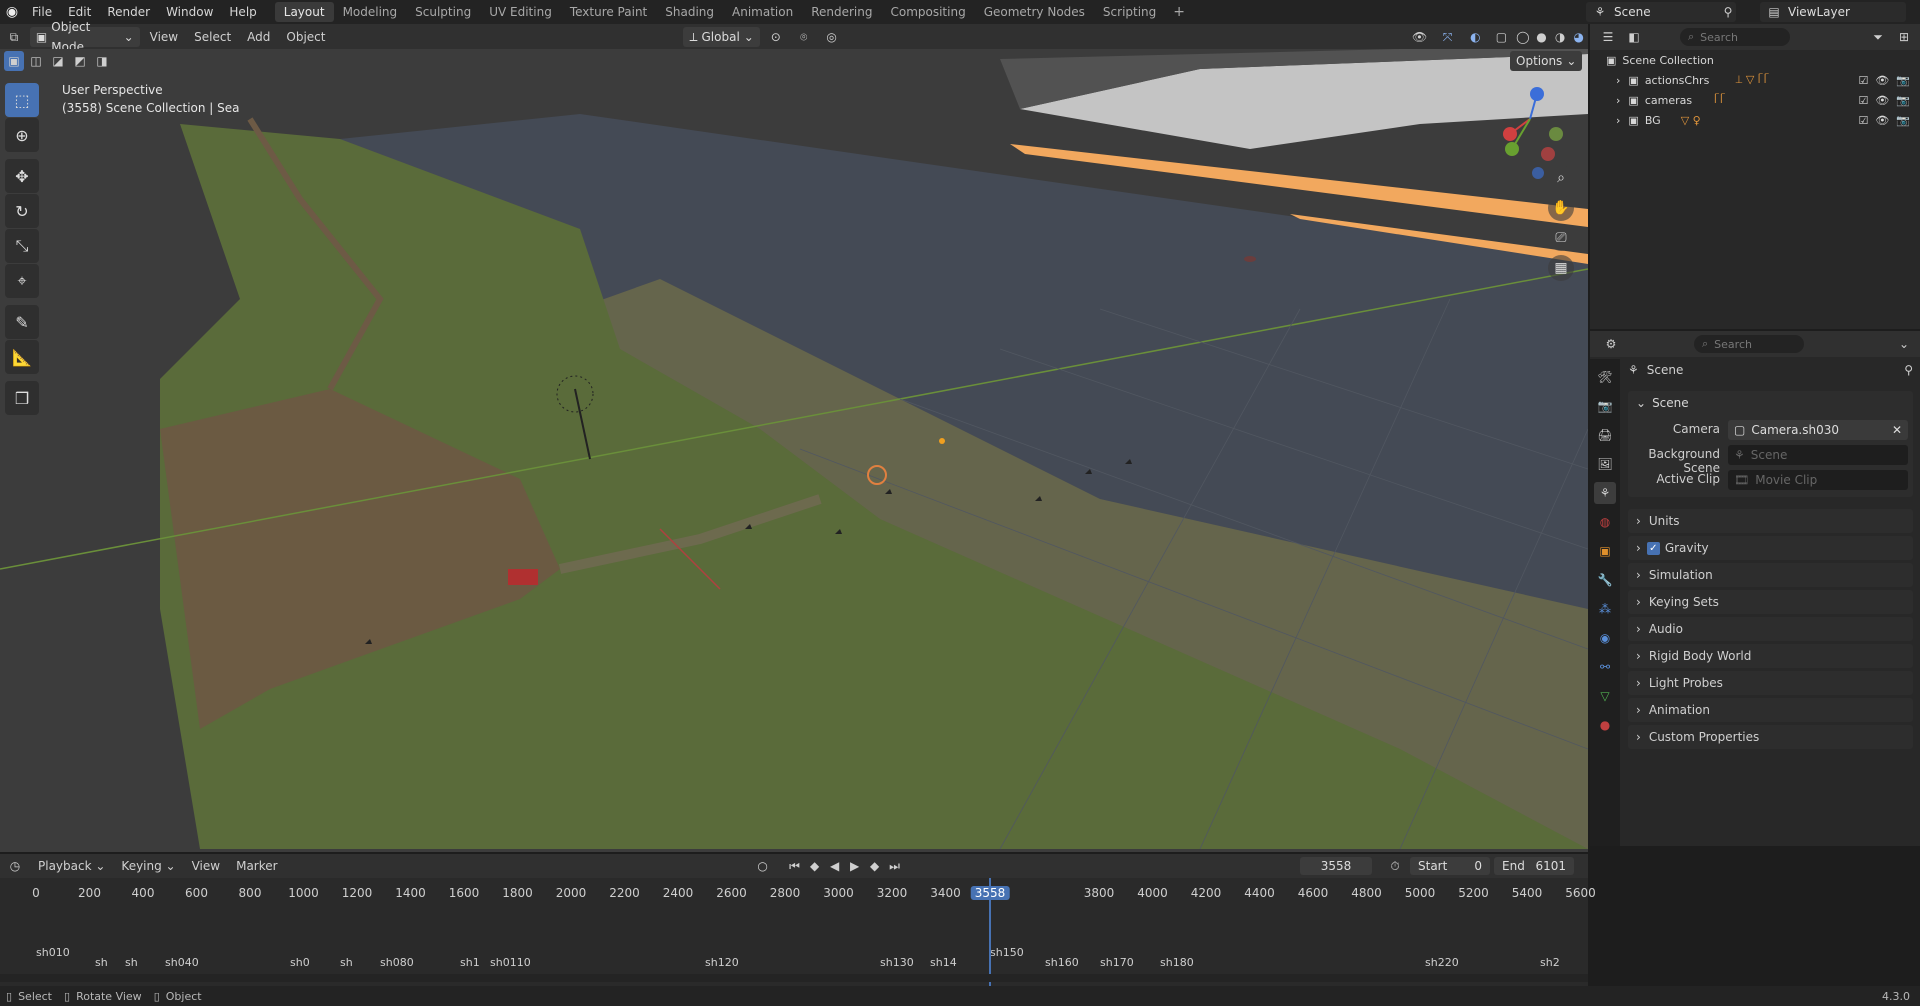 The width and height of the screenshot is (1920, 1006). What do you see at coordinates (304, 12) in the screenshot?
I see `tab-layout: Layout` at bounding box center [304, 12].